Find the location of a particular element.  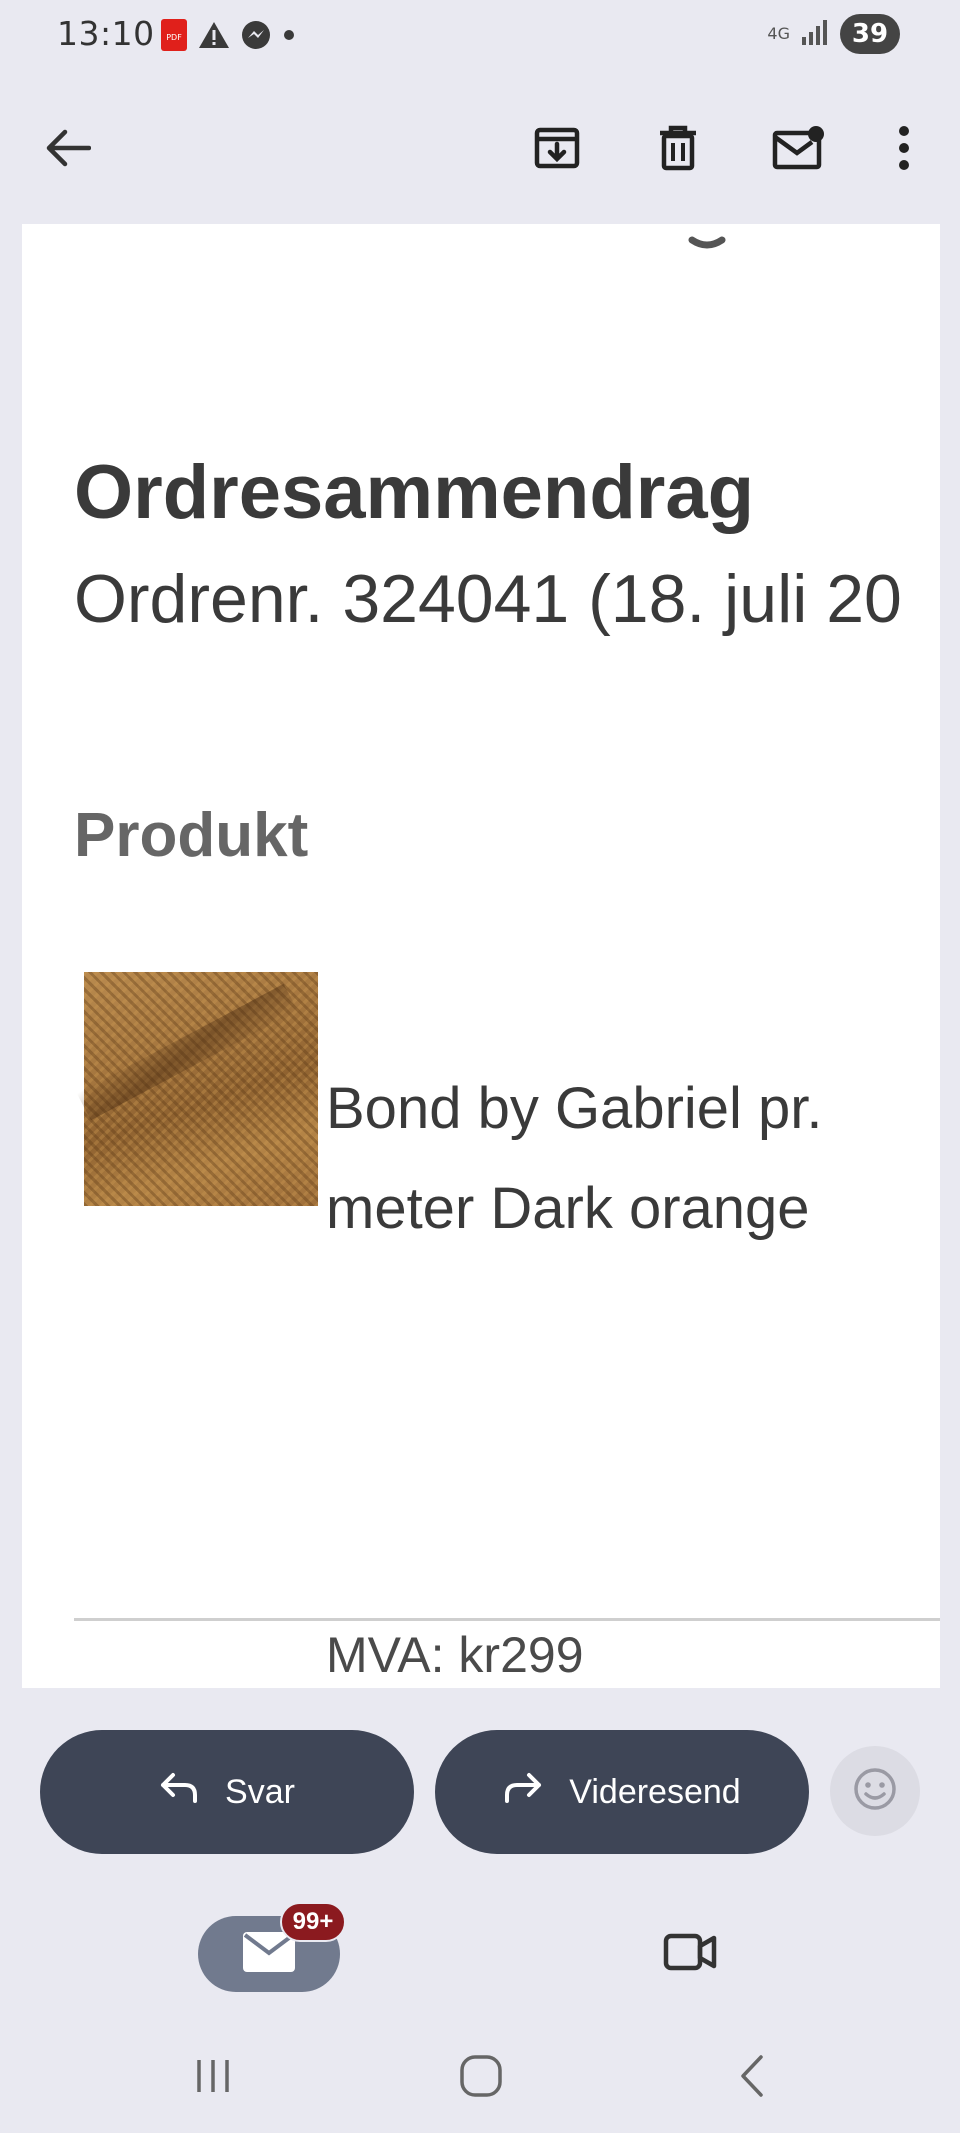

recent-apps-icon is located at coordinates (213, 2078).